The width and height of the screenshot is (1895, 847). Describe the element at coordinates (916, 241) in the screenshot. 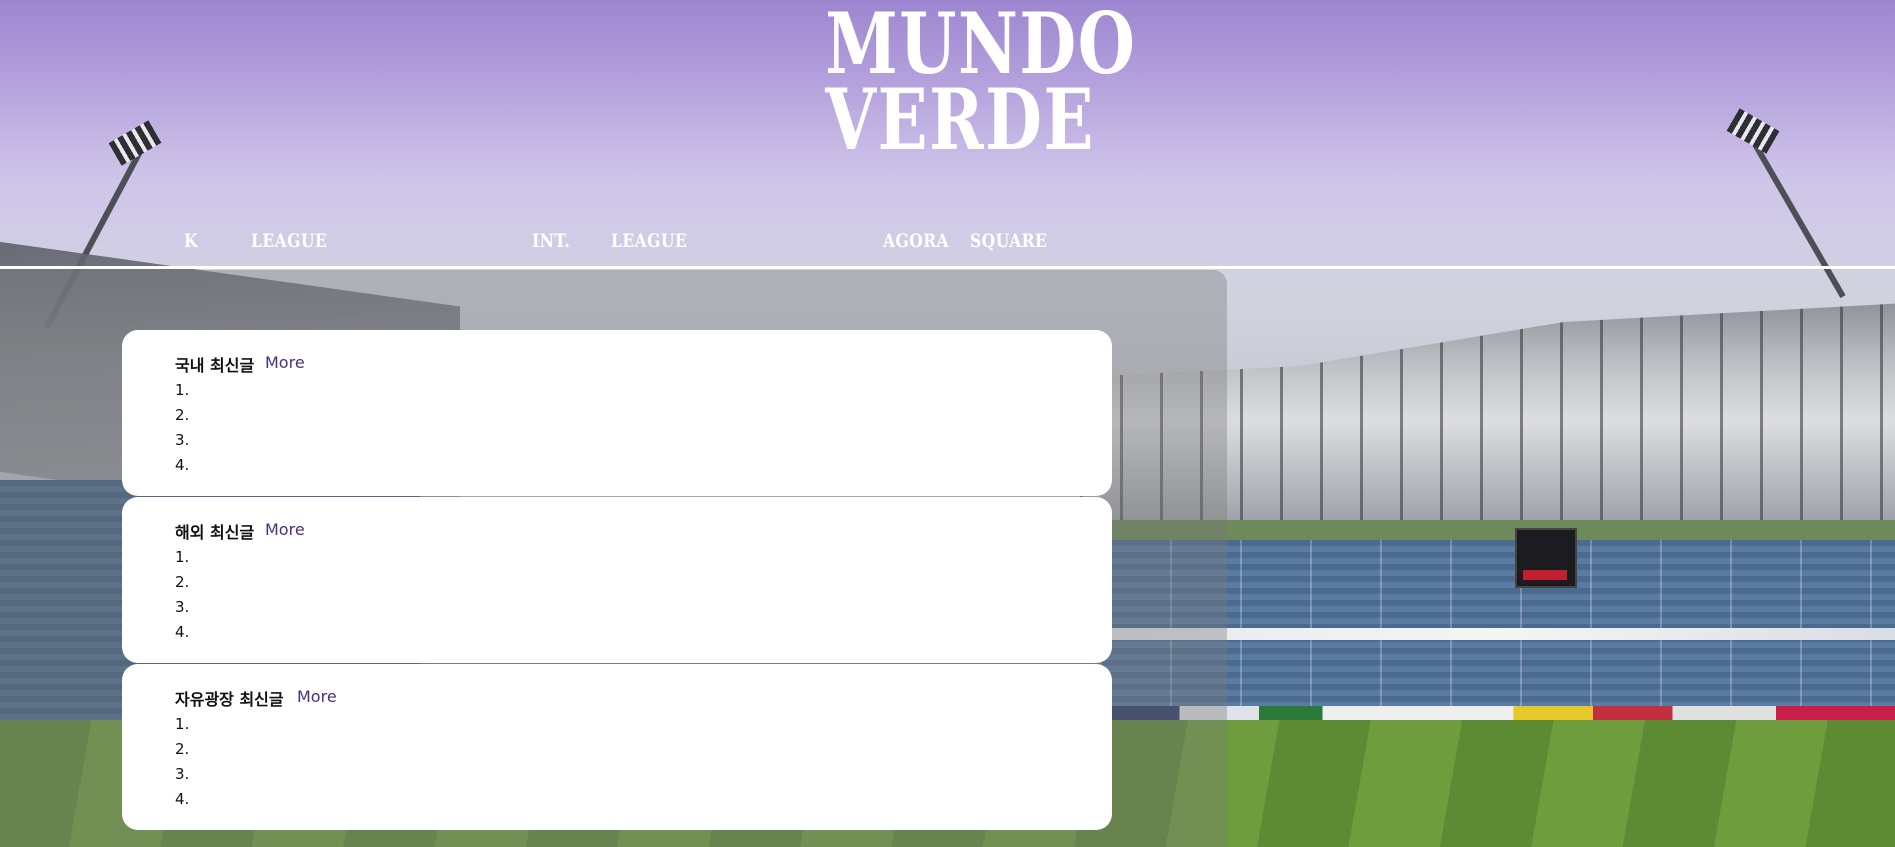

I see `nav-item-agora: AGORA` at that location.